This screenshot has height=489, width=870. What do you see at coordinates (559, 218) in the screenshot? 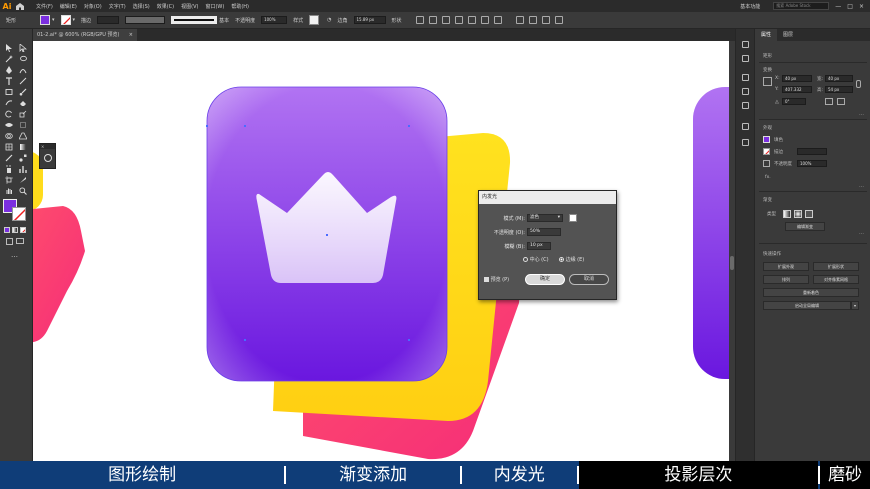
I see `mode-dropdown-icon: ▾` at bounding box center [559, 218].